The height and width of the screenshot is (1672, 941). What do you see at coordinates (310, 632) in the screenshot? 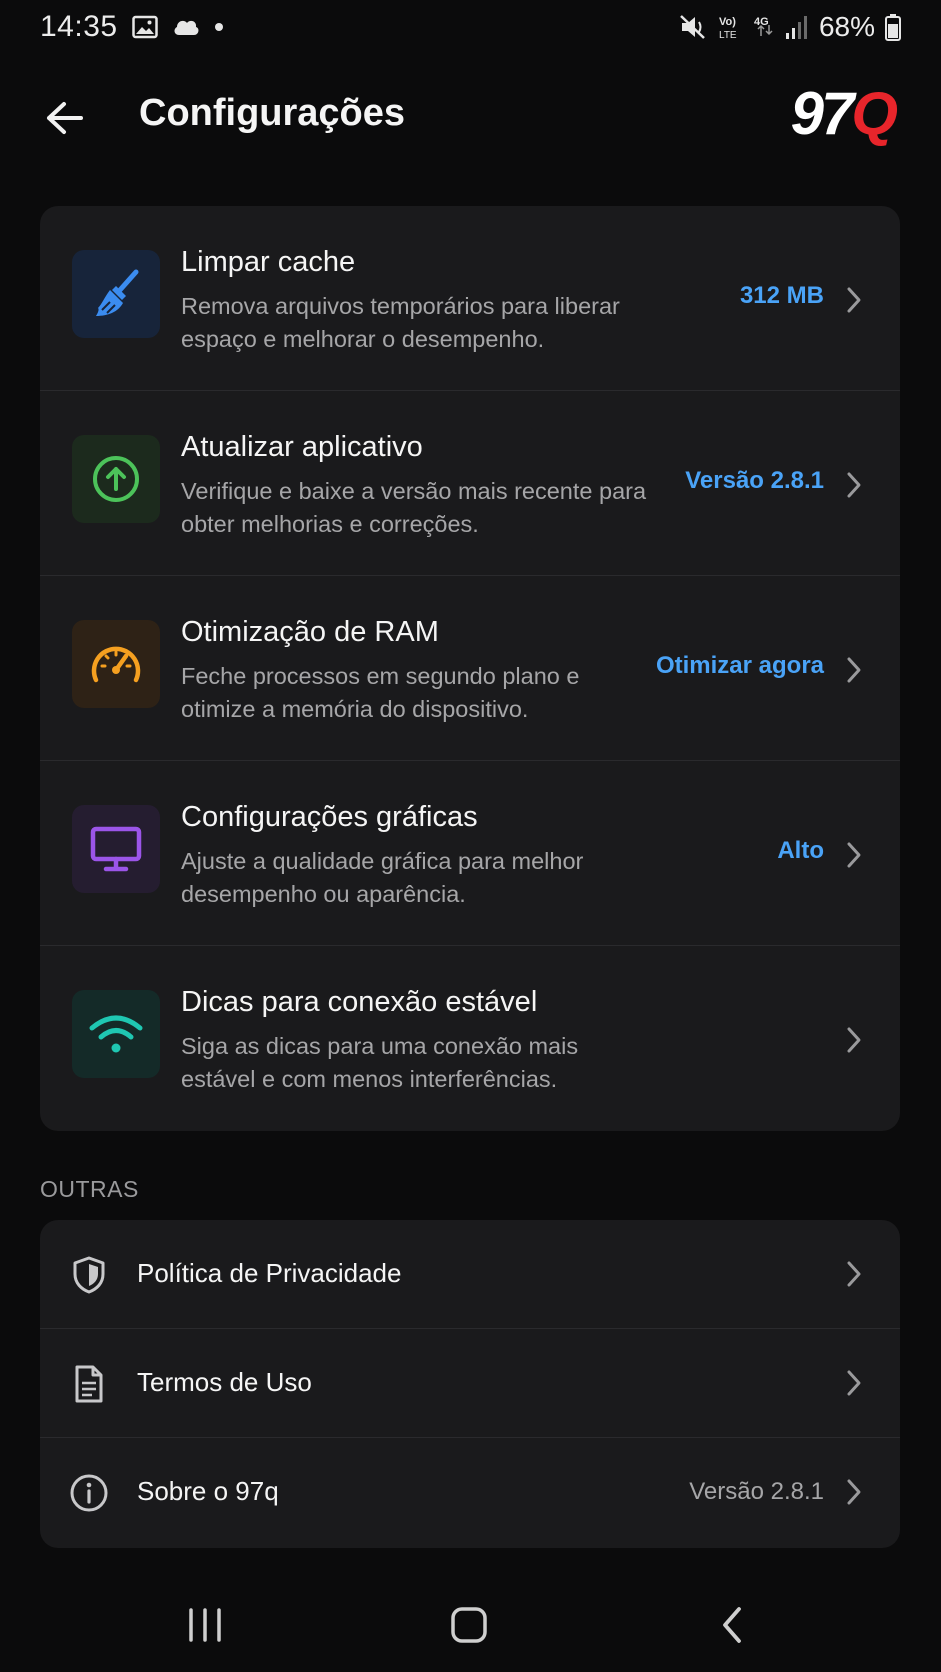
I see `setting-title: Otimização de RAM` at bounding box center [310, 632].